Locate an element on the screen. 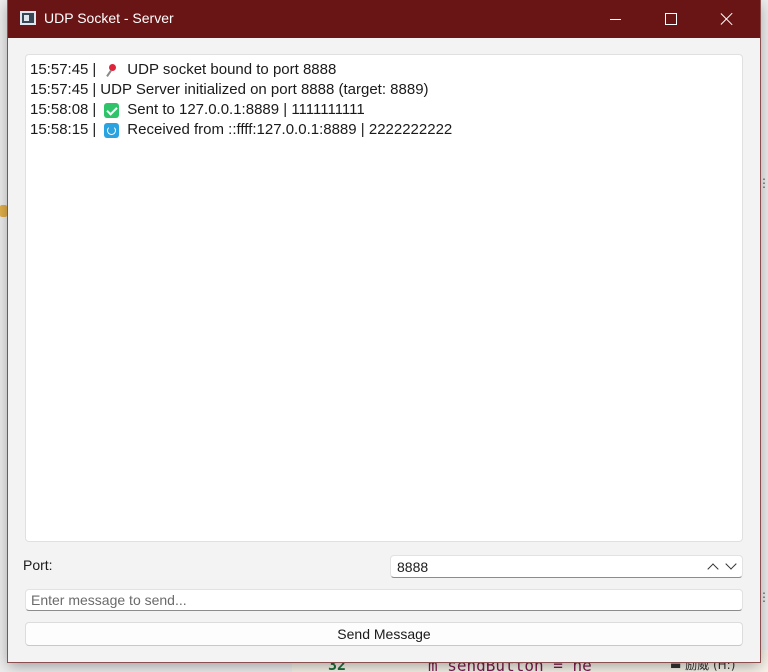  send-message-button: Send Message is located at coordinates (384, 634).